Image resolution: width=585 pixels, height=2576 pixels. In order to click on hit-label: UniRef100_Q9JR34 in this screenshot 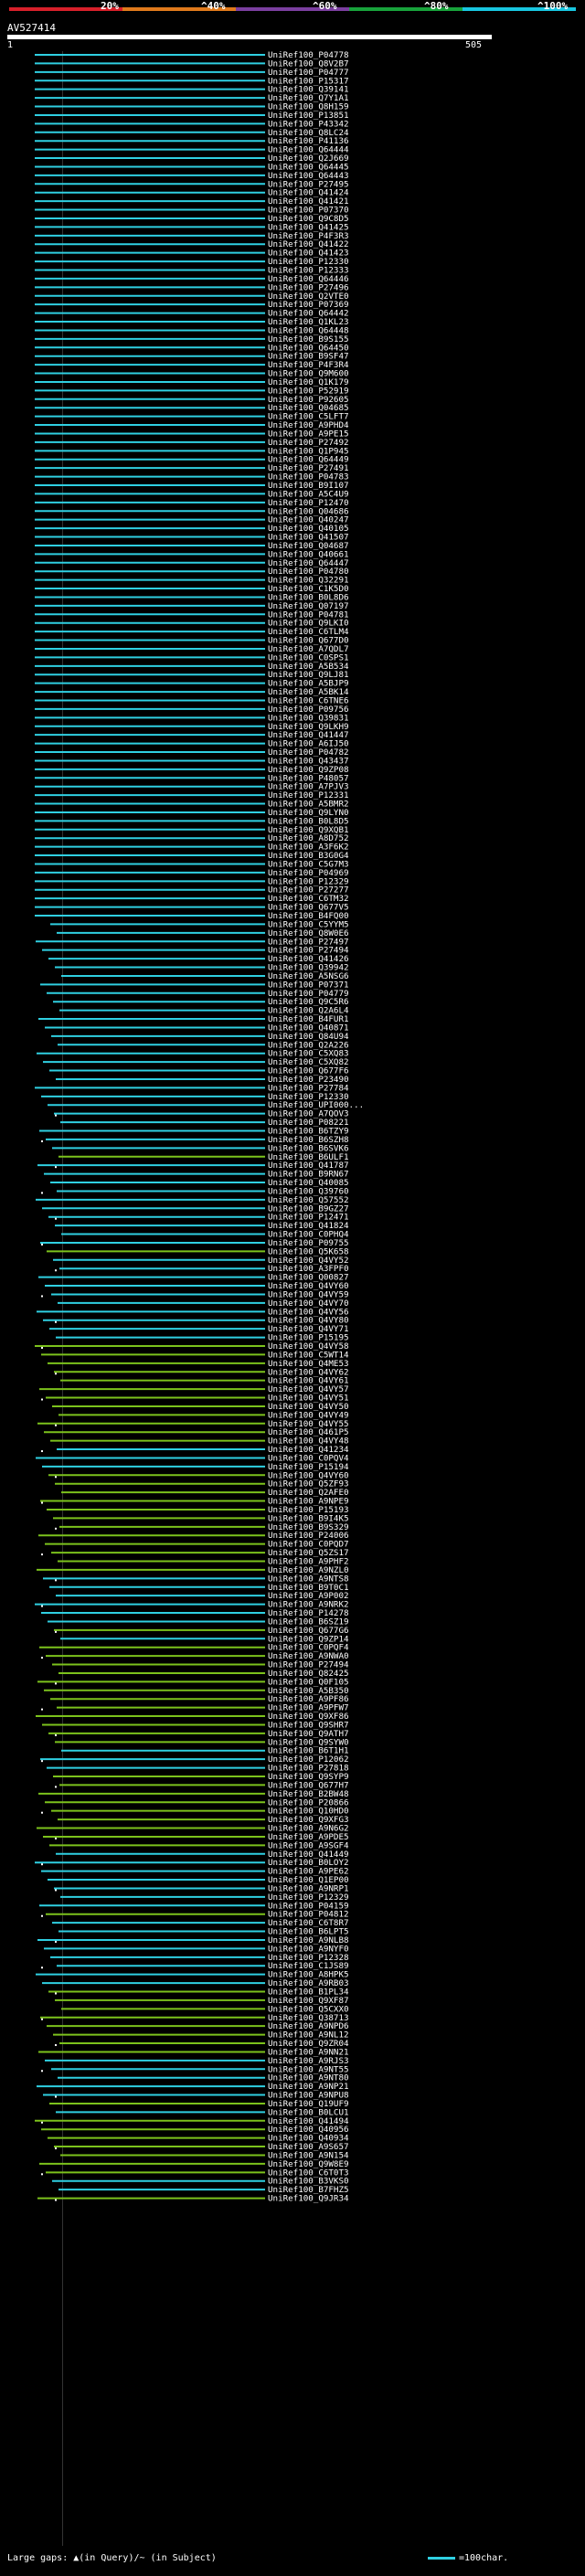, I will do `click(309, 2199)`.